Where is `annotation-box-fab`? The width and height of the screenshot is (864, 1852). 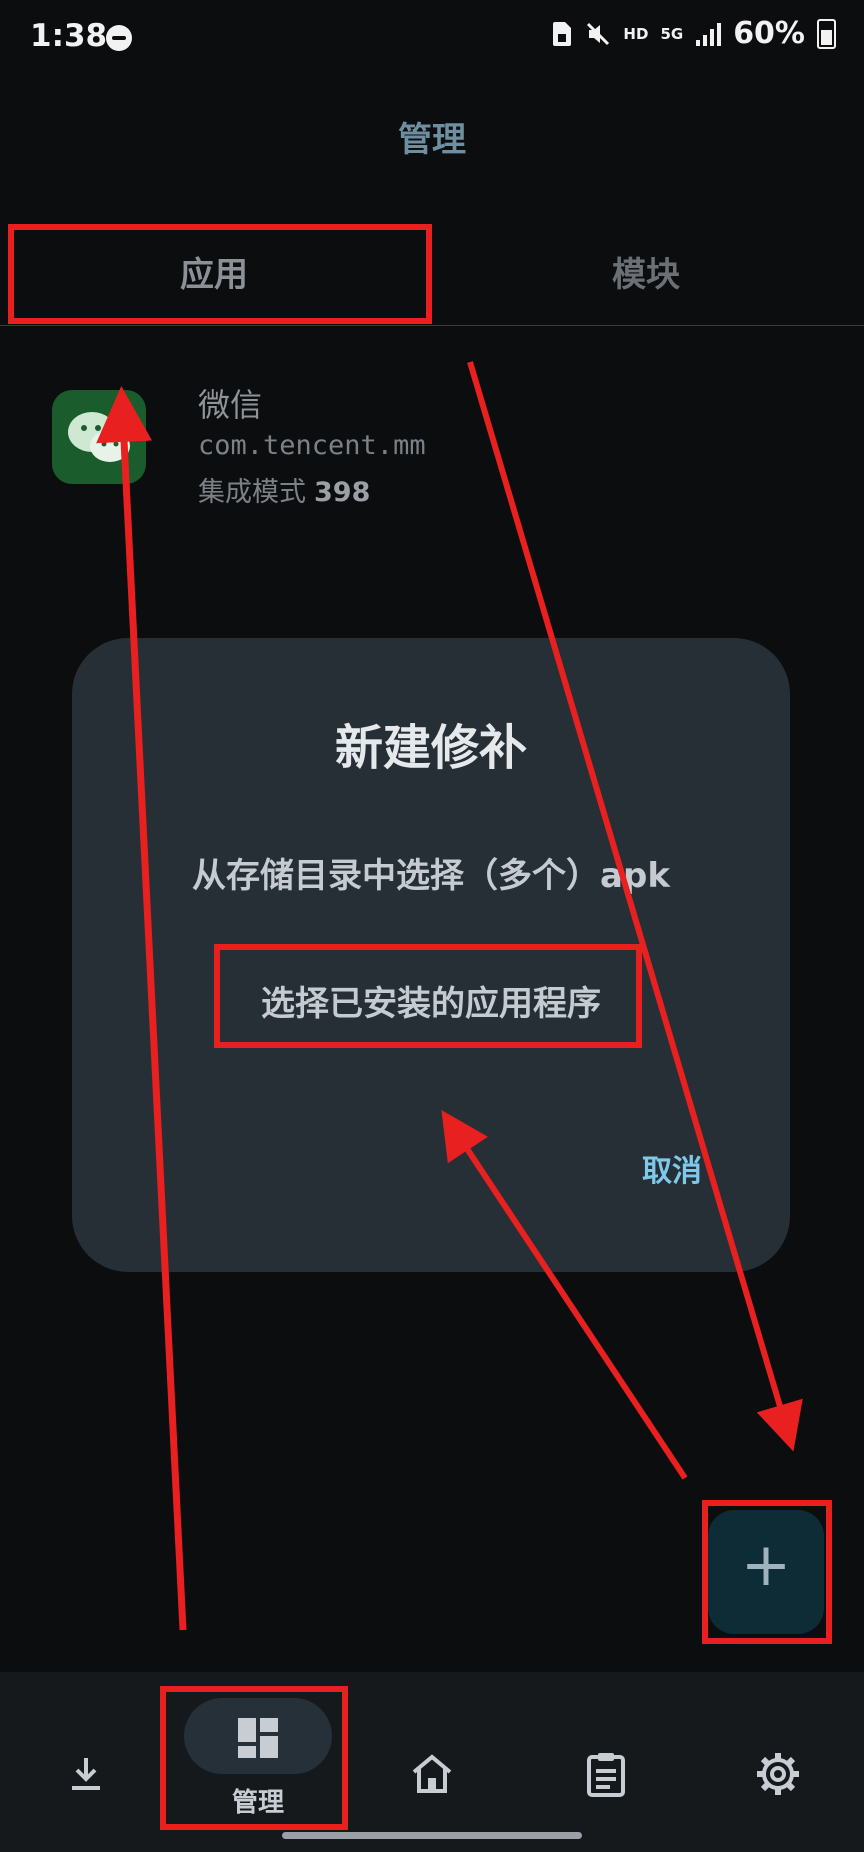 annotation-box-fab is located at coordinates (767, 1572).